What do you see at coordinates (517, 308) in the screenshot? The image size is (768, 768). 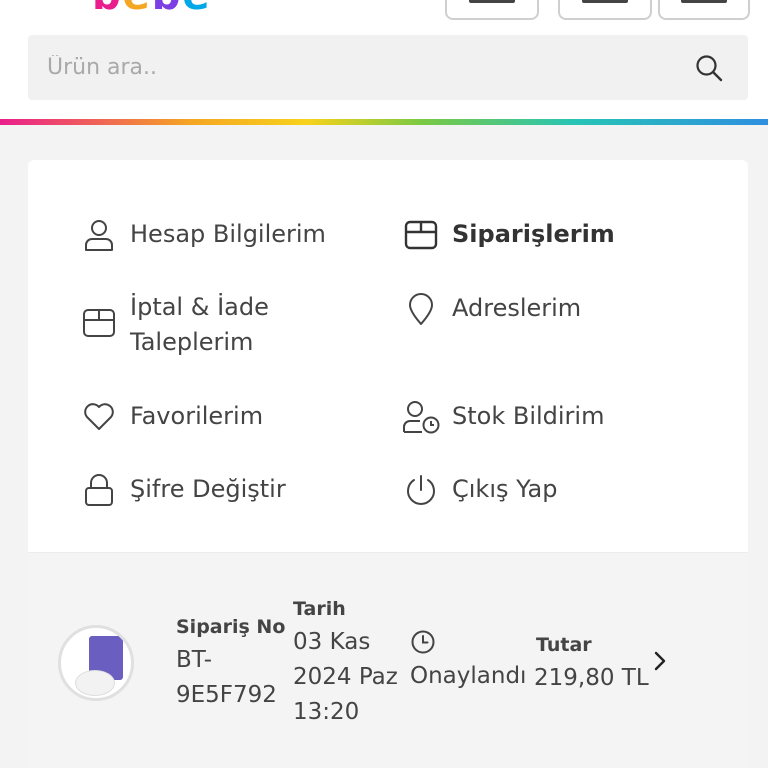 I see `menu-item-label: Adreslerim` at bounding box center [517, 308].